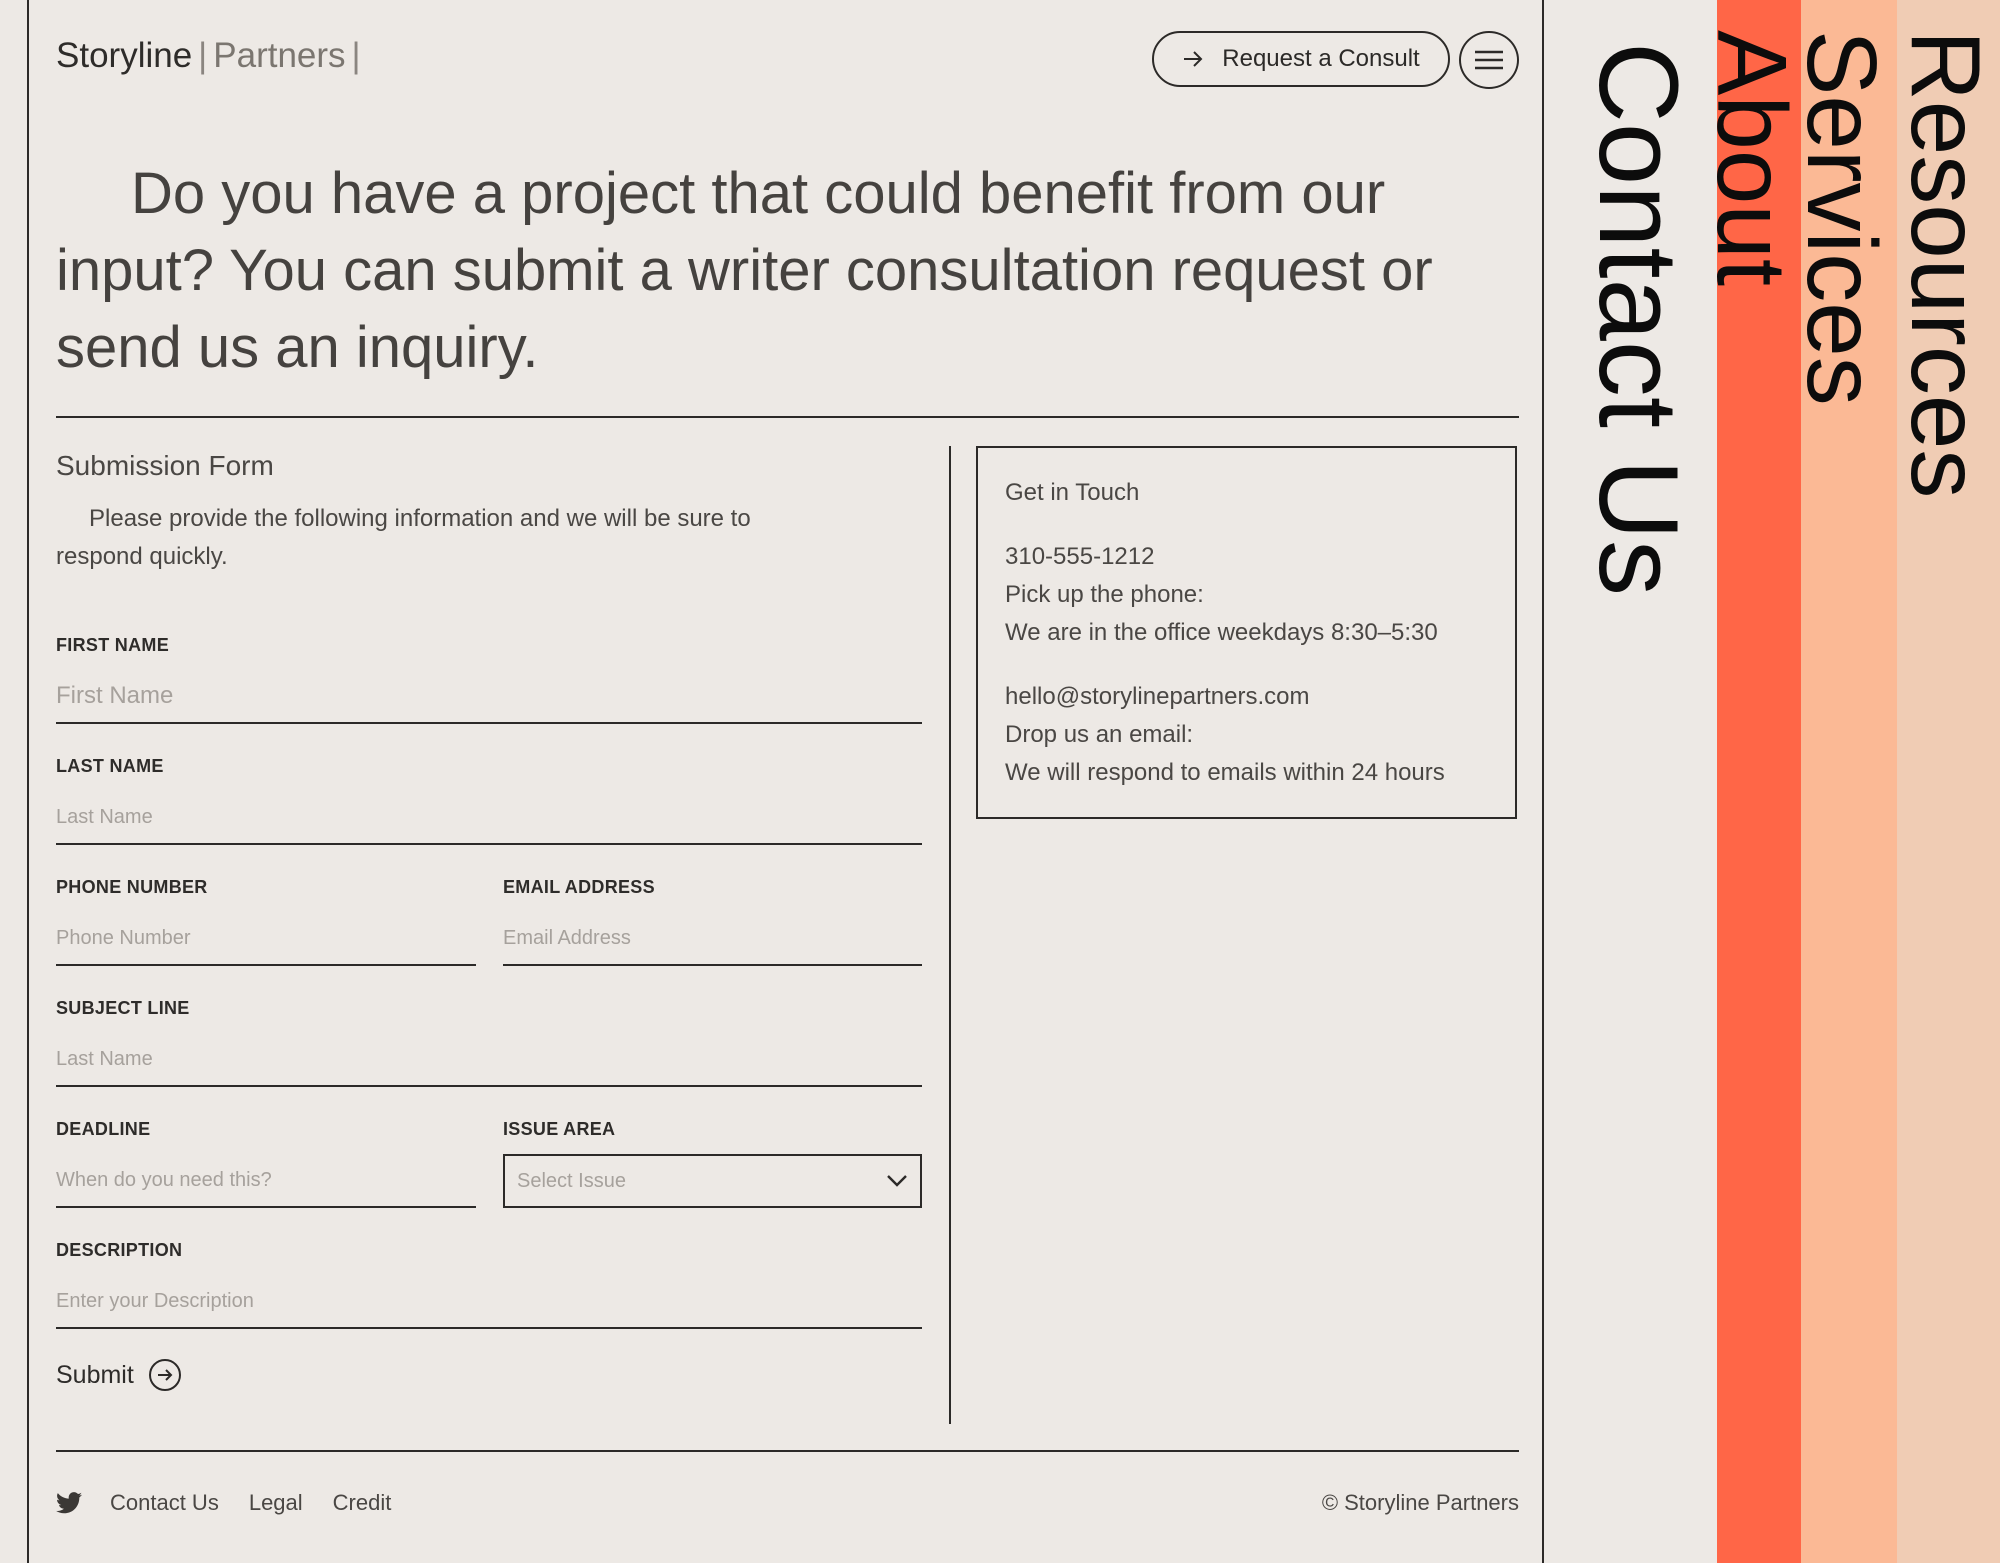 Image resolution: width=2000 pixels, height=1563 pixels. Describe the element at coordinates (123, 1008) in the screenshot. I see `subject-label: SUBJECT LINE` at that location.